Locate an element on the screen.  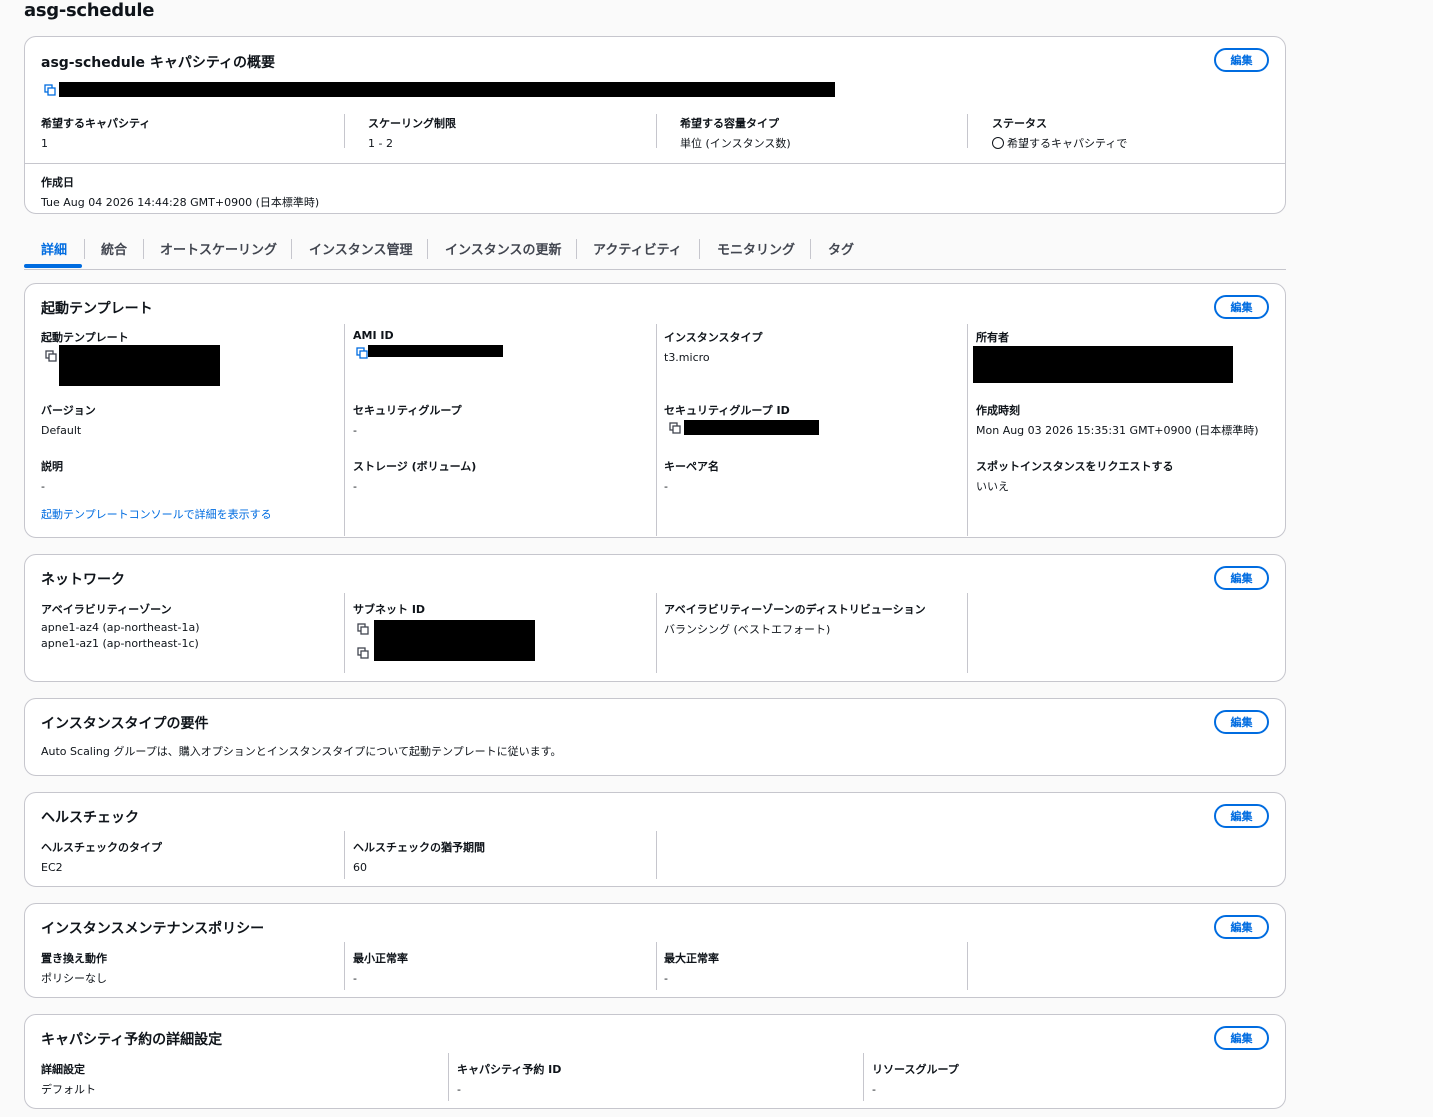
az-distribution-value: バランシング (ベストエフォート) is located at coordinates (747, 629).